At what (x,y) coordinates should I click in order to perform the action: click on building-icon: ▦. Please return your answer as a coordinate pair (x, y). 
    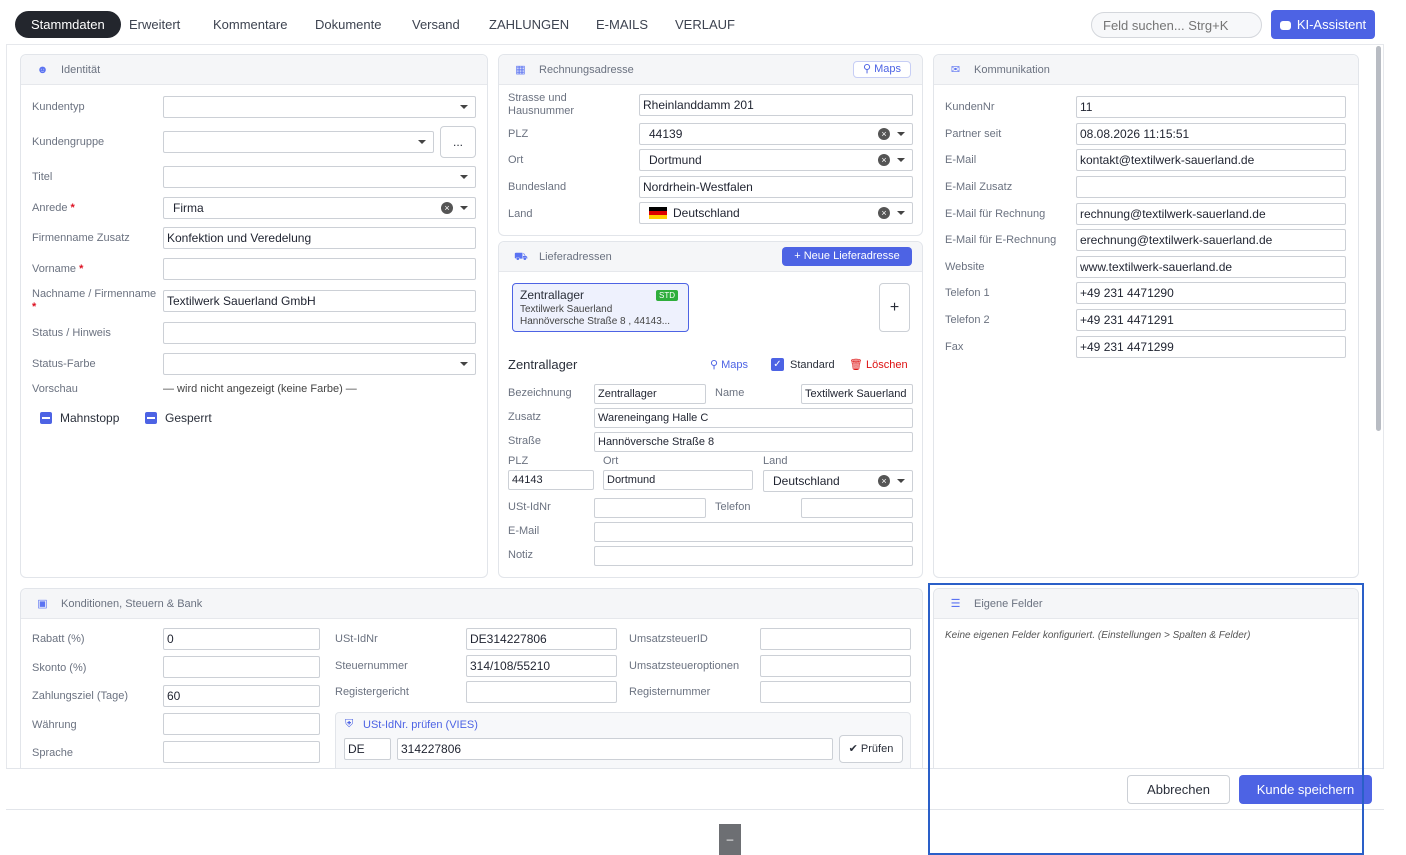
    Looking at the image, I should click on (520, 70).